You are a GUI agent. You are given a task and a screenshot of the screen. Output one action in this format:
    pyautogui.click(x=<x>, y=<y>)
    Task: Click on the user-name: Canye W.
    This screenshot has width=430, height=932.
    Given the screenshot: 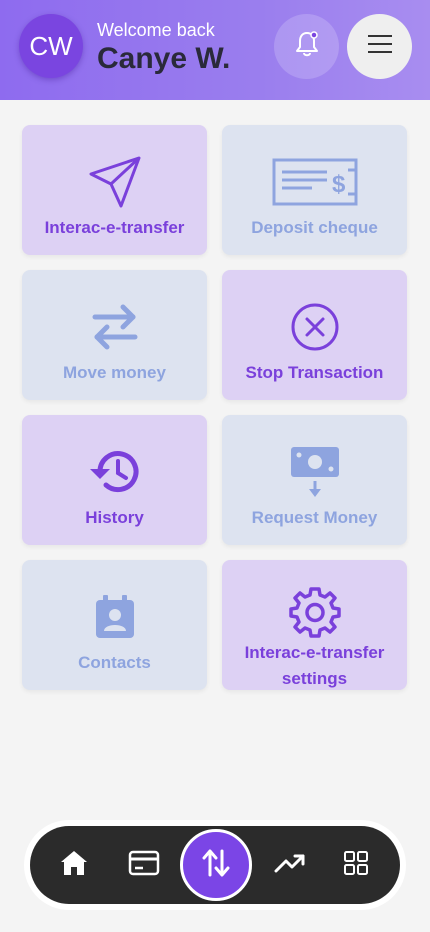 What is the action you would take?
    pyautogui.click(x=164, y=58)
    